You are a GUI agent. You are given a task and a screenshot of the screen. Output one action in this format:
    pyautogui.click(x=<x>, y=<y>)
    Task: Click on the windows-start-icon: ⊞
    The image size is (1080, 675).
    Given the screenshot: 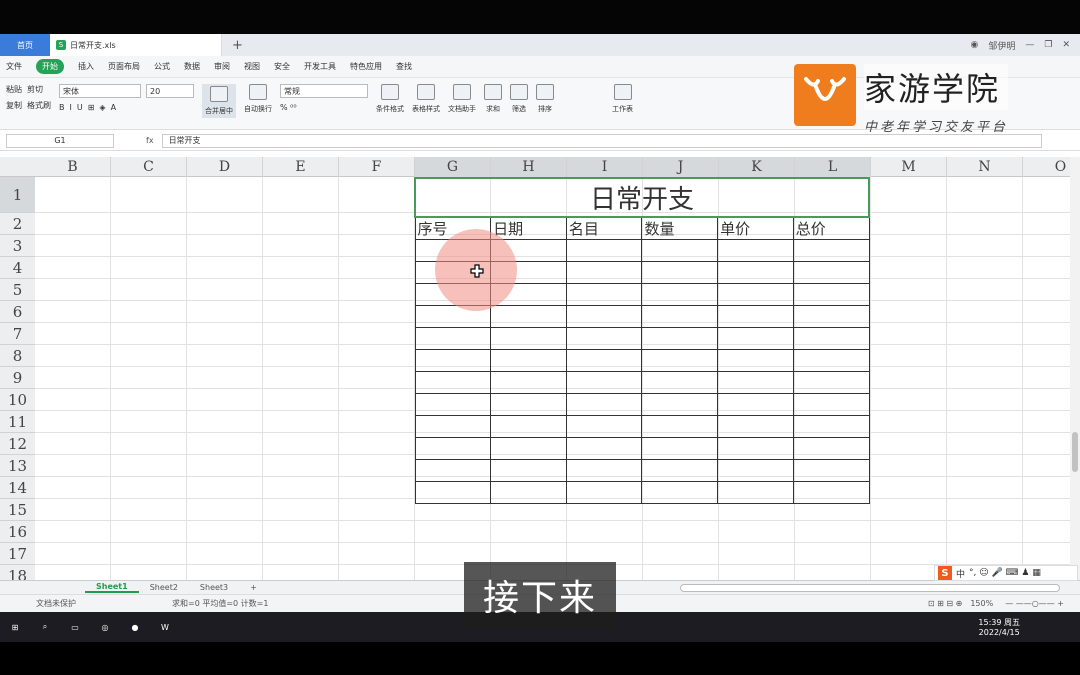 What is the action you would take?
    pyautogui.click(x=15, y=627)
    